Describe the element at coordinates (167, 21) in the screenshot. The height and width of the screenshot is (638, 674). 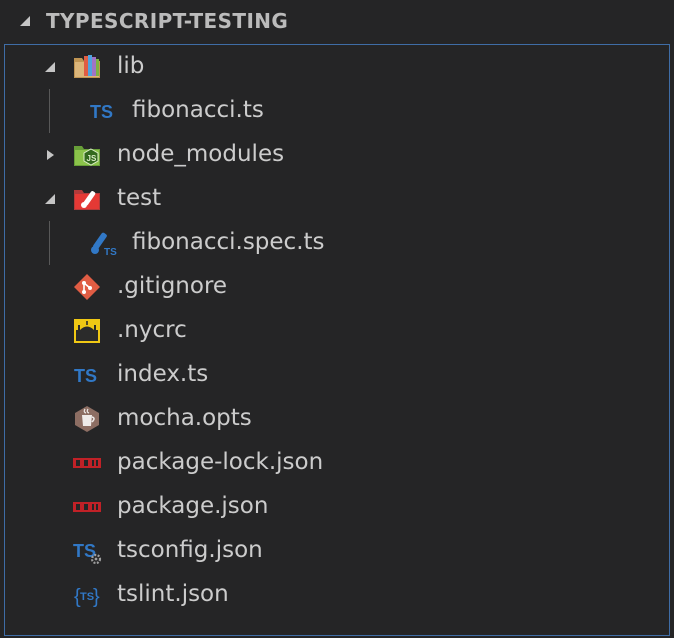
I see `section-title: TYPESCRIPT-TESTING` at that location.